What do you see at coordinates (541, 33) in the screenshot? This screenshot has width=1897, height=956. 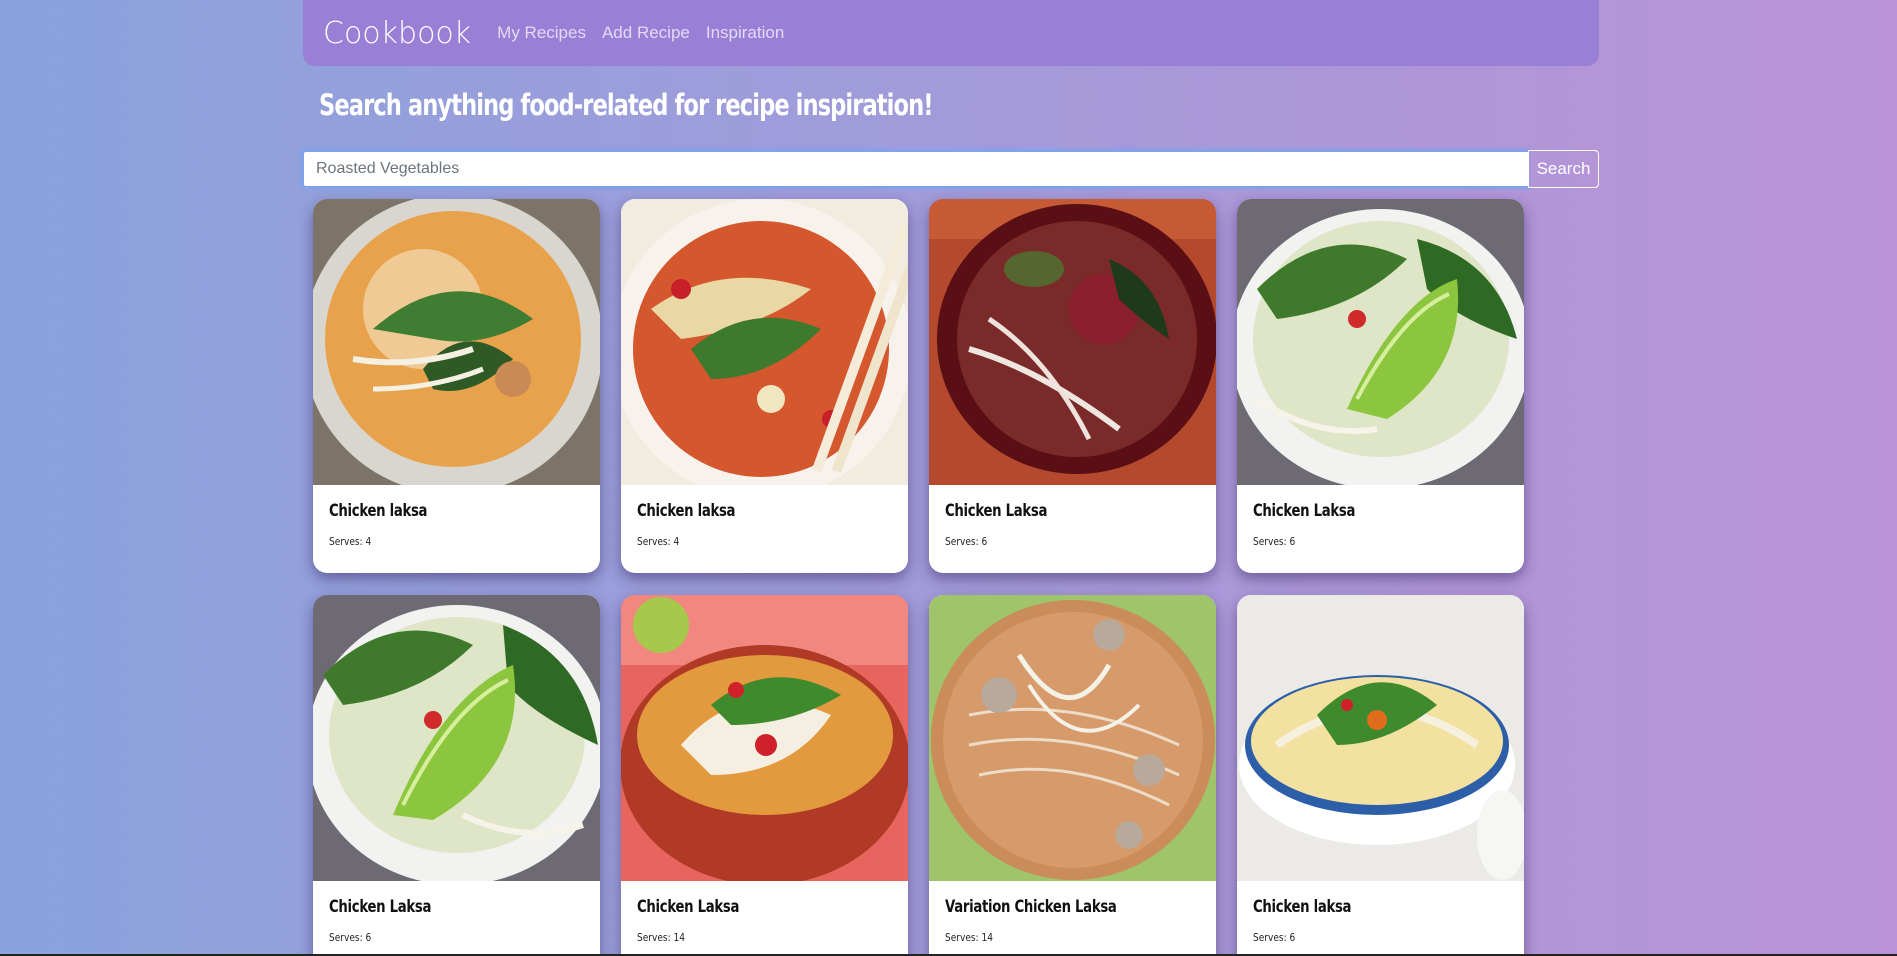 I see `nav-link-my-recipes: My Recipes` at bounding box center [541, 33].